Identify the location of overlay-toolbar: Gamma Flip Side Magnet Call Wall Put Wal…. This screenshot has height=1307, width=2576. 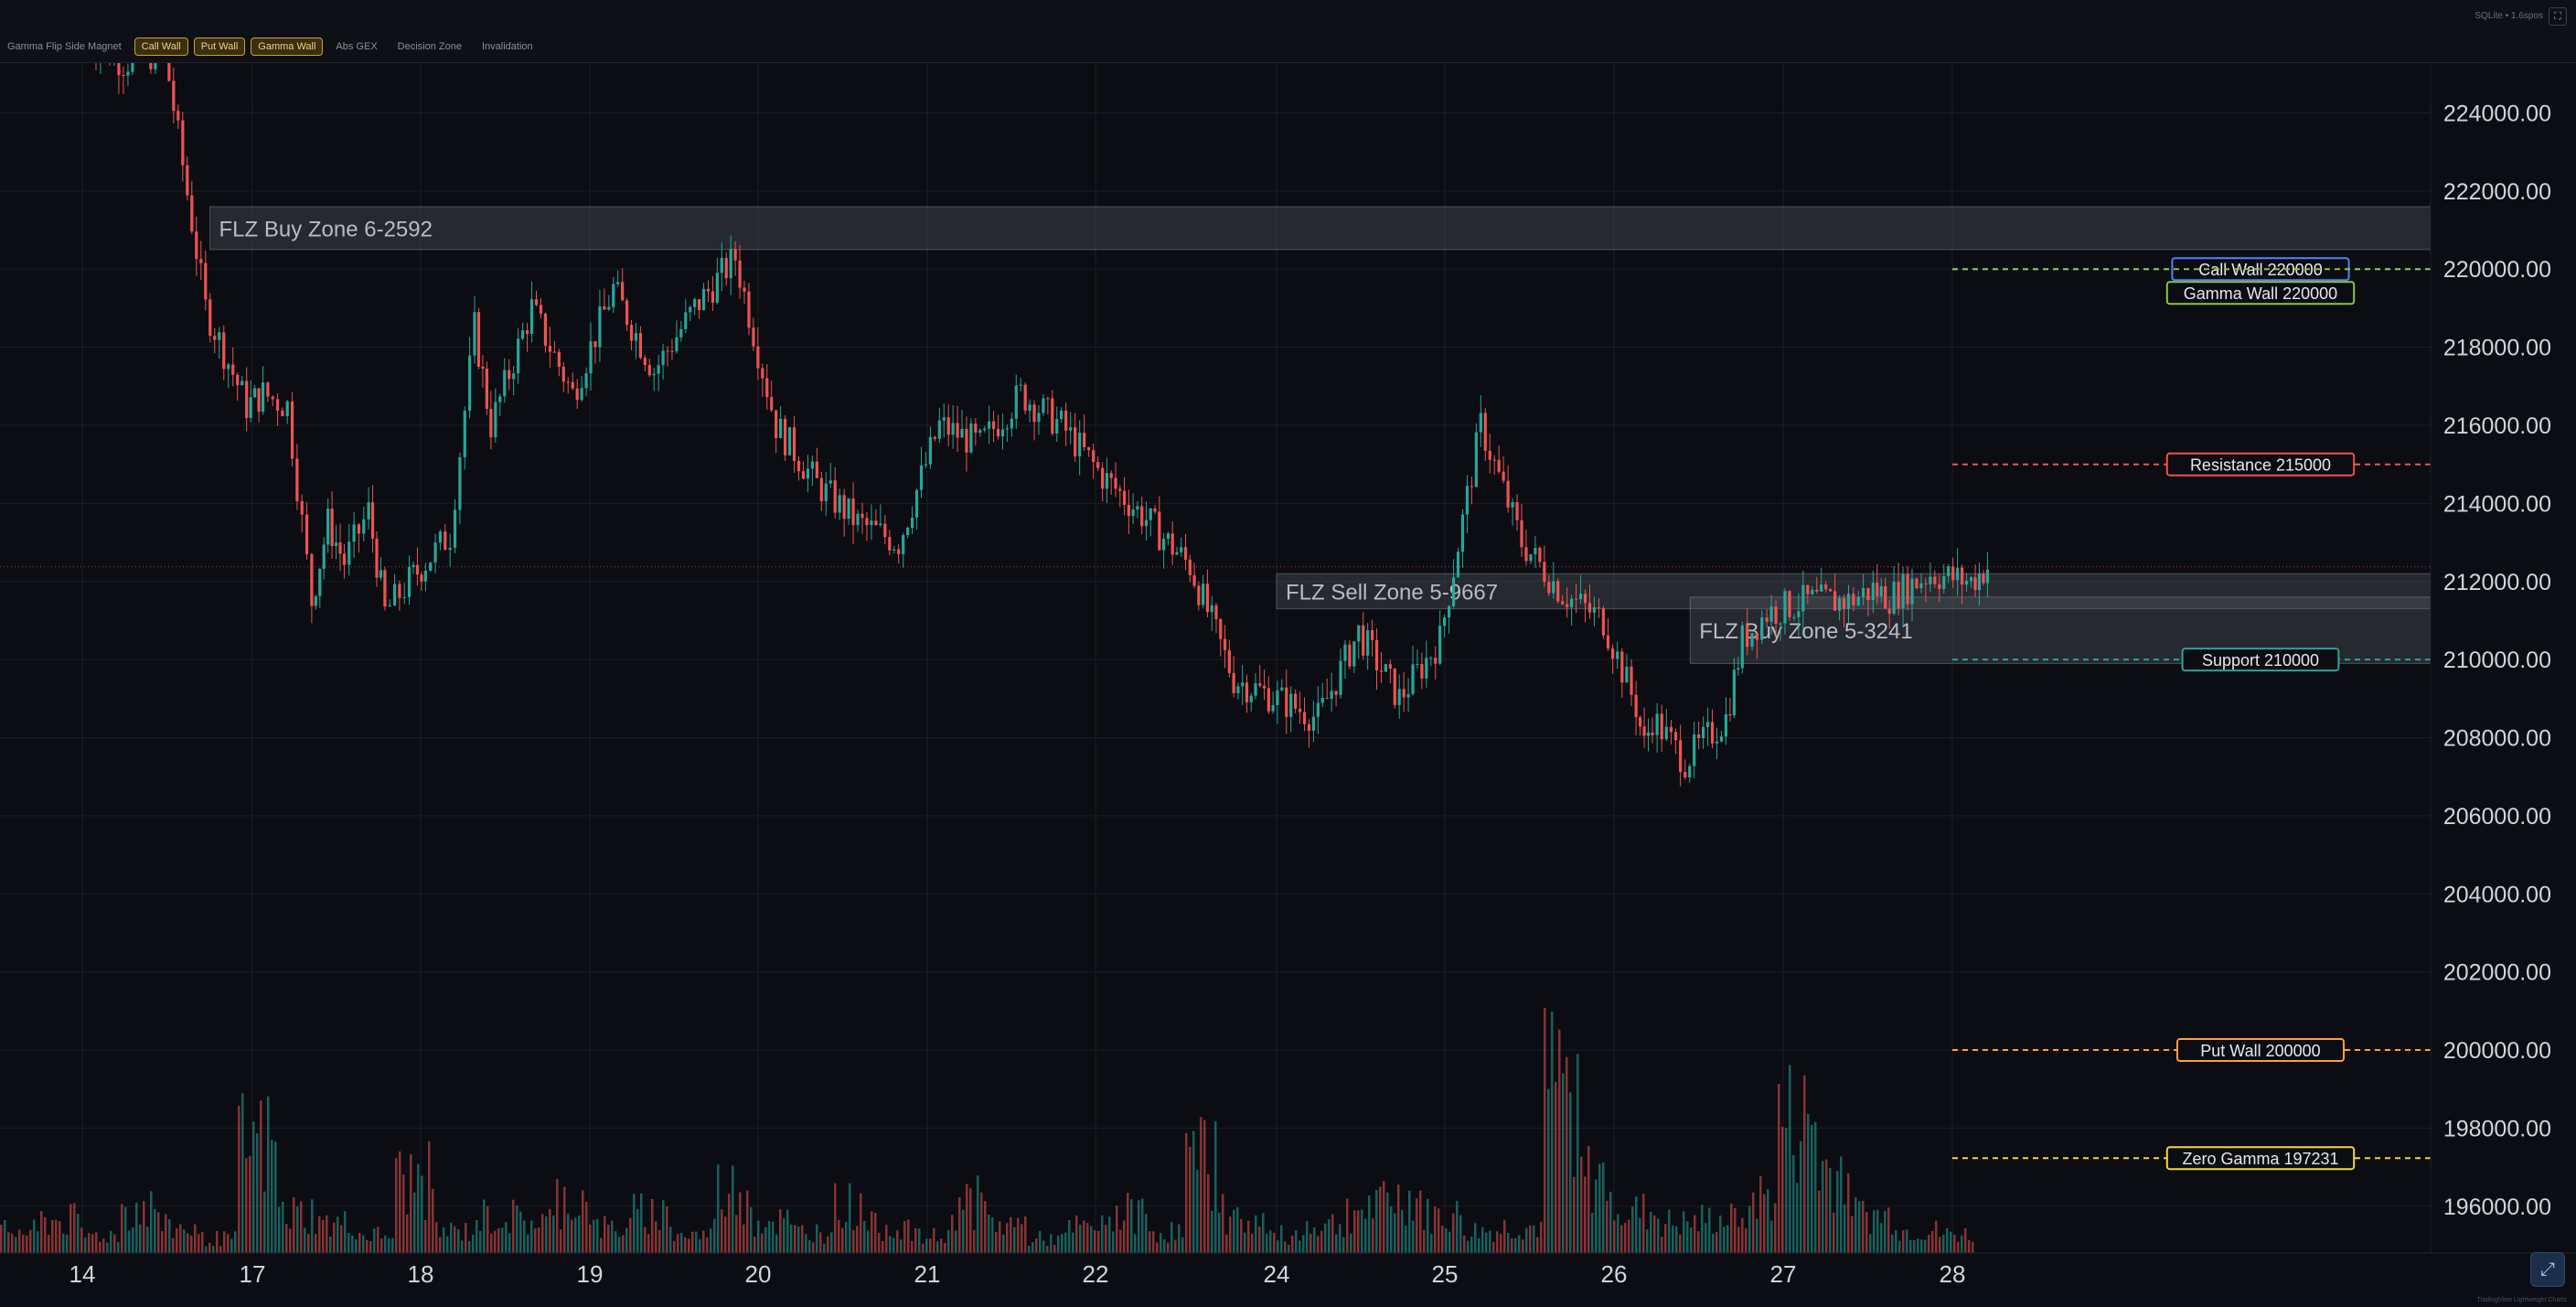
(270, 46).